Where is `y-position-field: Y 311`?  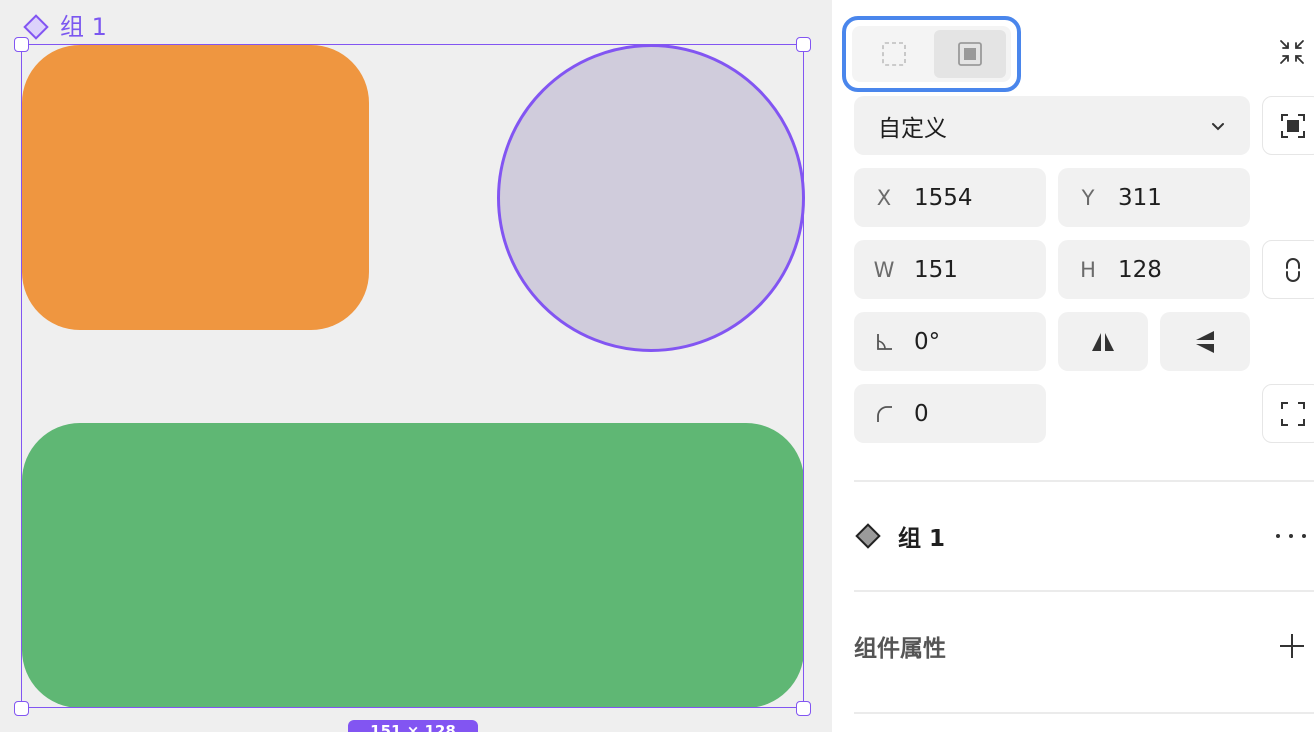
y-position-field: Y 311 is located at coordinates (1154, 197).